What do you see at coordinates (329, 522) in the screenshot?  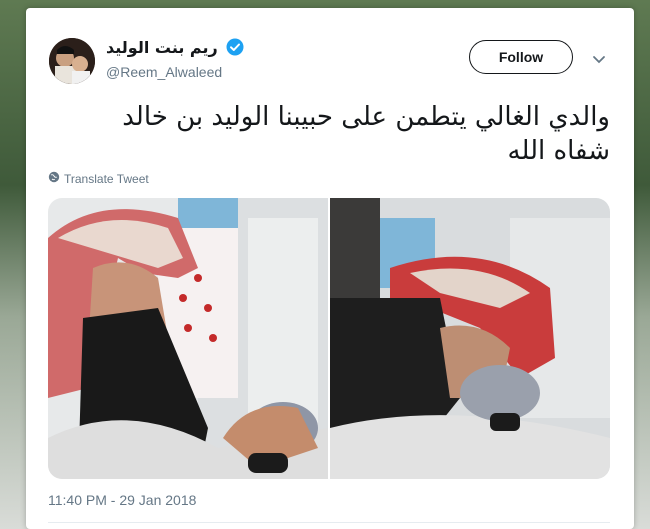 I see `divider` at bounding box center [329, 522].